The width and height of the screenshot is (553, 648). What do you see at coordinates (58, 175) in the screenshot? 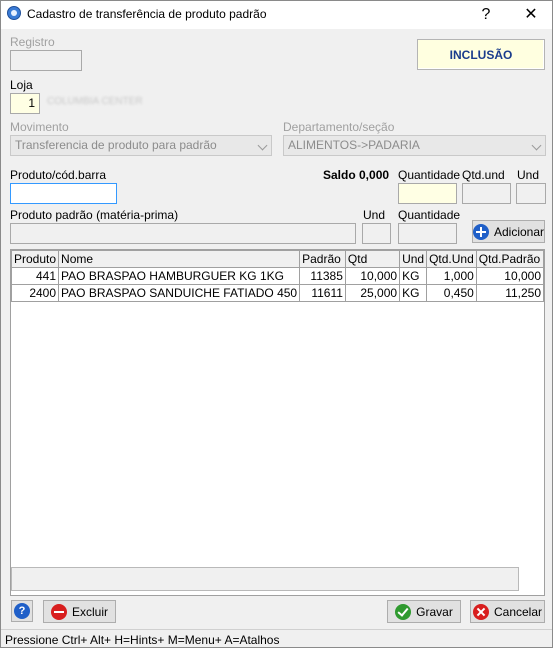
I see `produto-label: Produto/cód.barra` at bounding box center [58, 175].